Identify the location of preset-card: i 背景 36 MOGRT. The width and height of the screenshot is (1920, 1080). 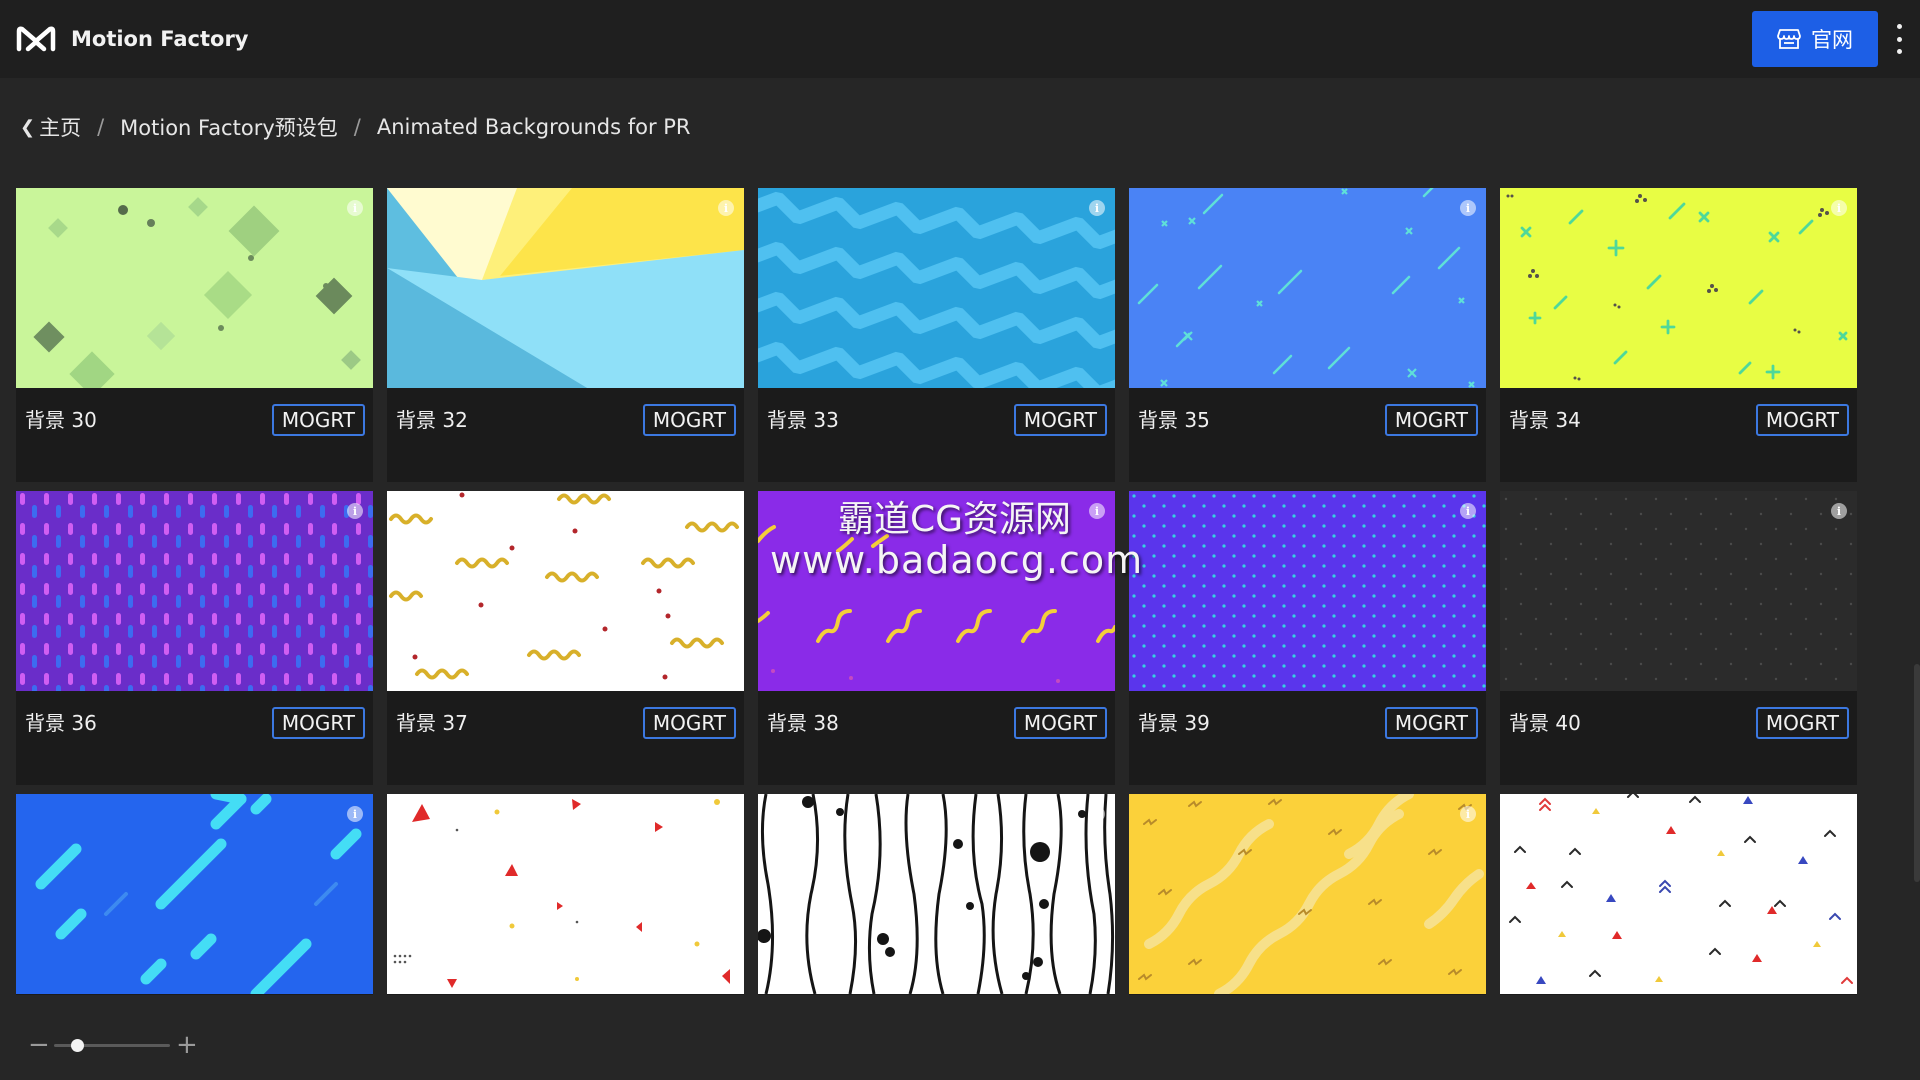
(194, 638).